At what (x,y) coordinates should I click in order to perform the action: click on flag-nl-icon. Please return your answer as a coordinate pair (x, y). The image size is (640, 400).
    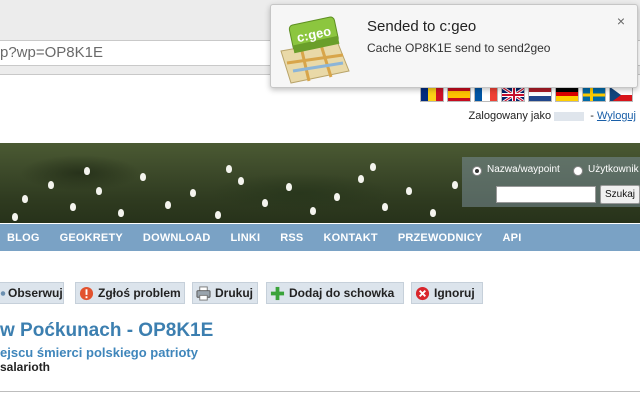
    Looking at the image, I should click on (540, 94).